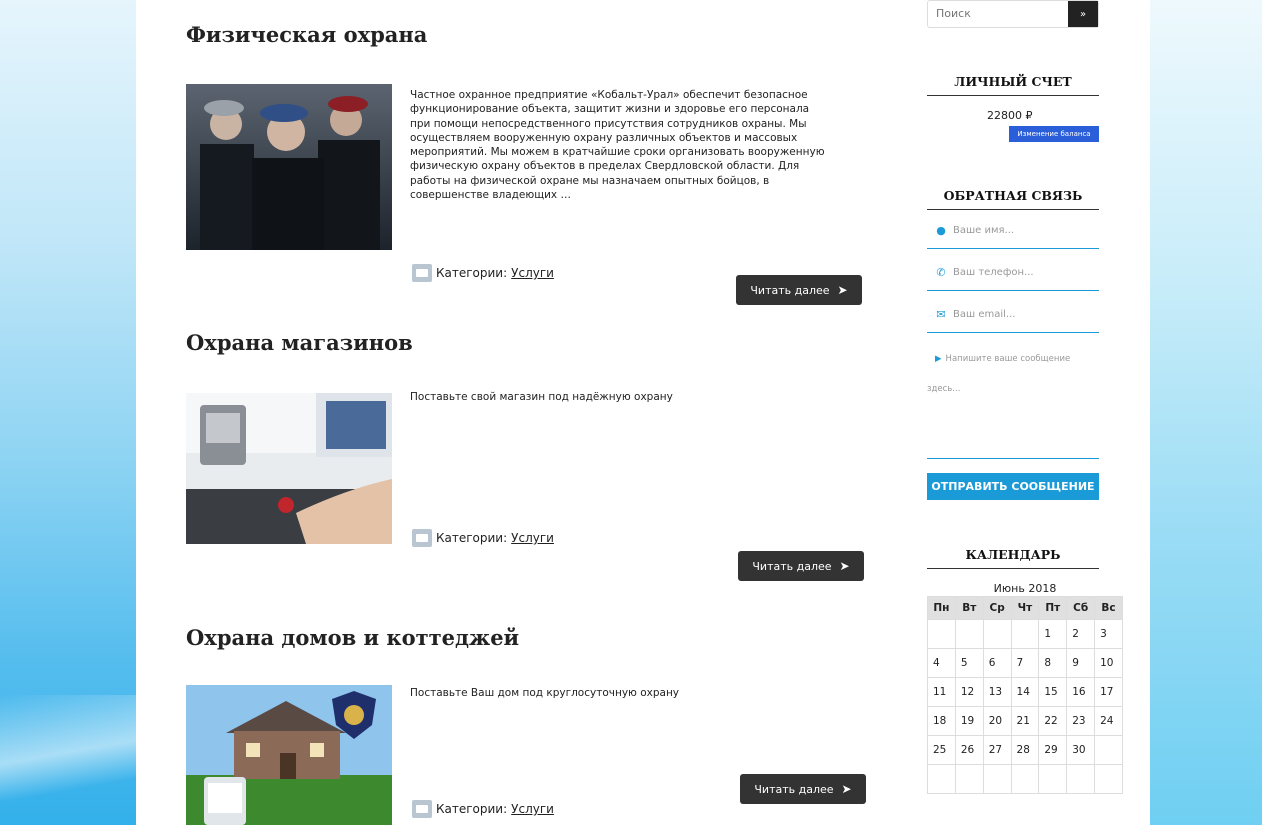 The width and height of the screenshot is (1262, 825). What do you see at coordinates (941, 692) in the screenshot?
I see `calendar-day: 11` at bounding box center [941, 692].